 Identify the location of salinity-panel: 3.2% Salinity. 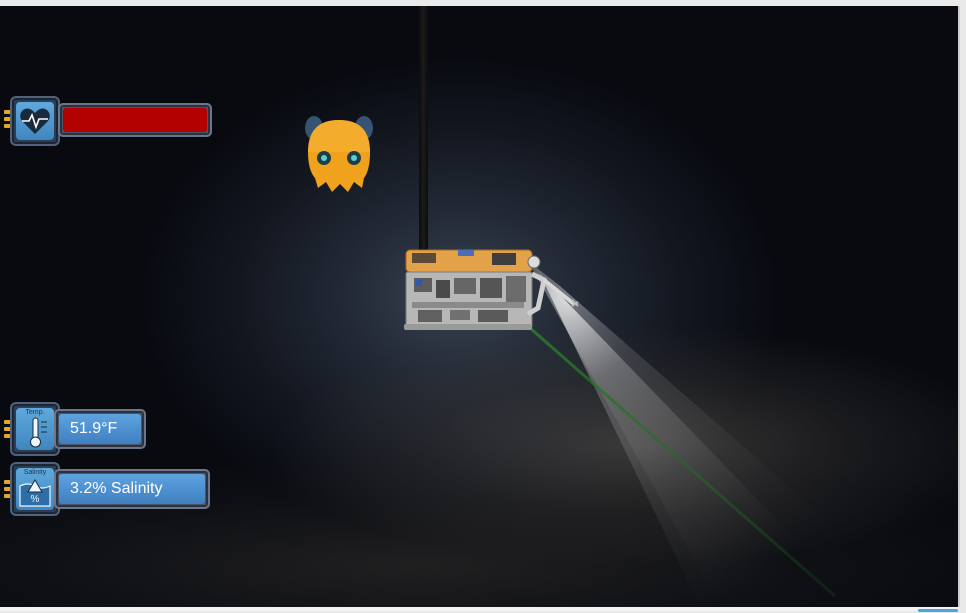
(132, 489).